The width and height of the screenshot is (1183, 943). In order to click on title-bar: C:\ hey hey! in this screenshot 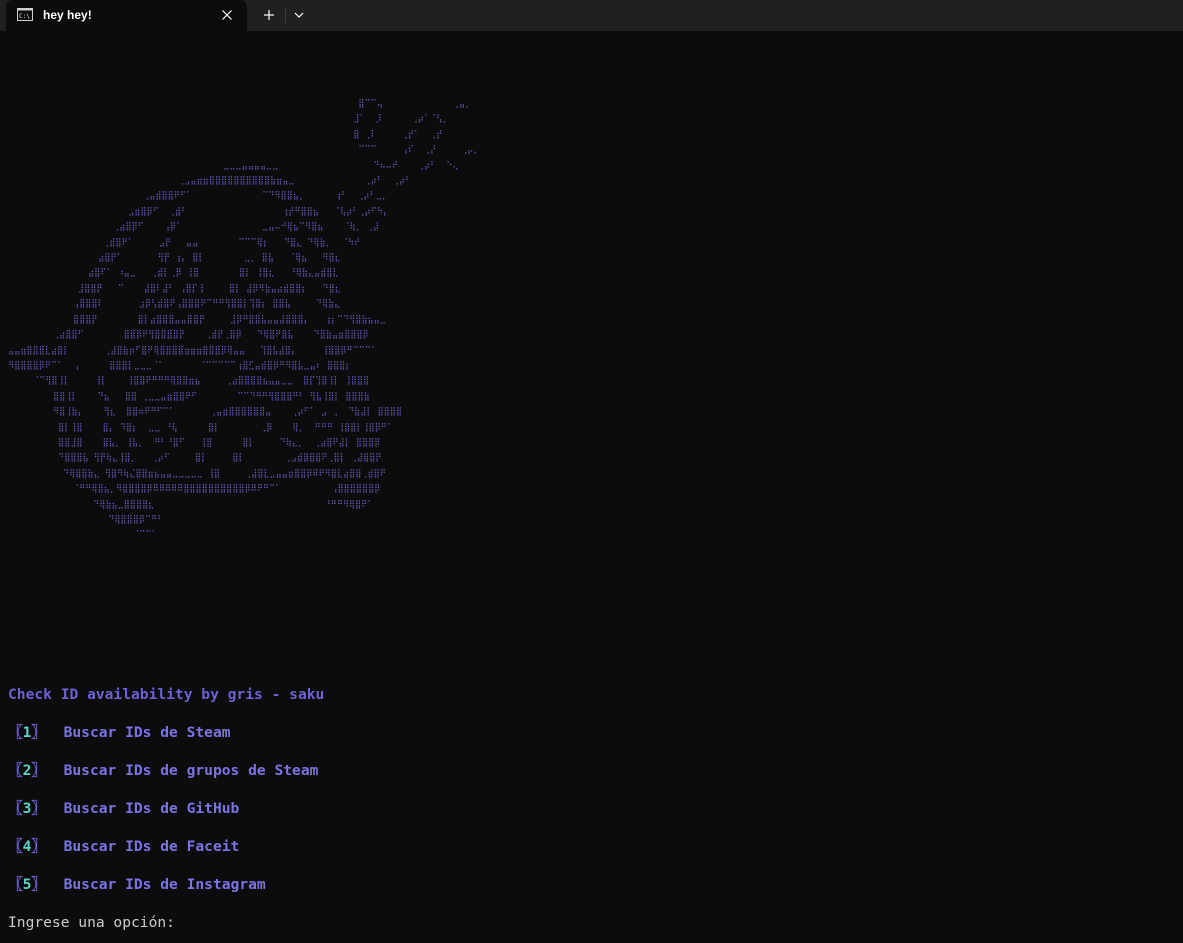, I will do `click(591, 15)`.